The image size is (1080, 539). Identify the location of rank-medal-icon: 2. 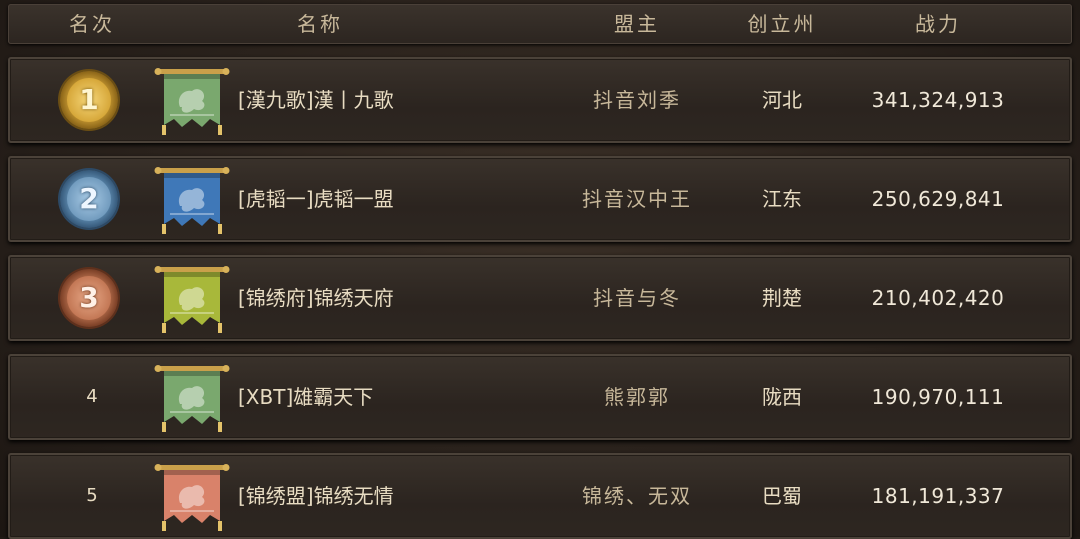
(89, 199).